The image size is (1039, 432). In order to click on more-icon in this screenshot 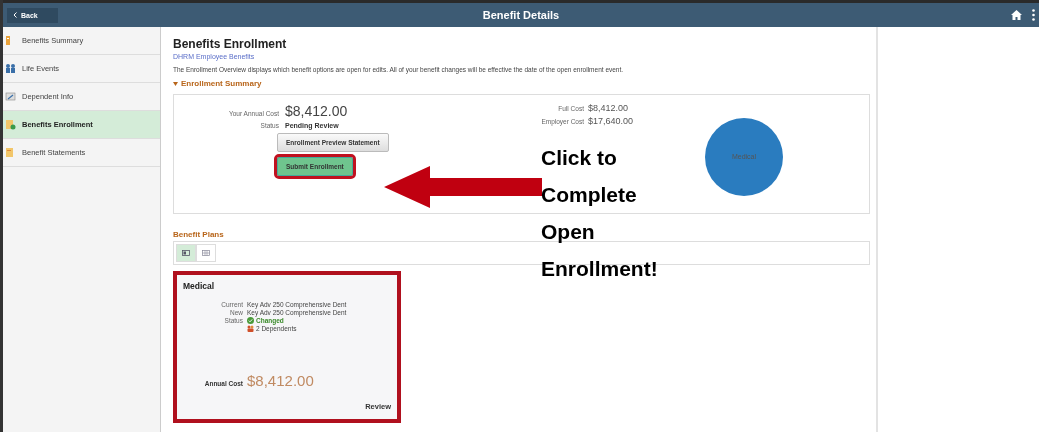, I will do `click(1033, 15)`.